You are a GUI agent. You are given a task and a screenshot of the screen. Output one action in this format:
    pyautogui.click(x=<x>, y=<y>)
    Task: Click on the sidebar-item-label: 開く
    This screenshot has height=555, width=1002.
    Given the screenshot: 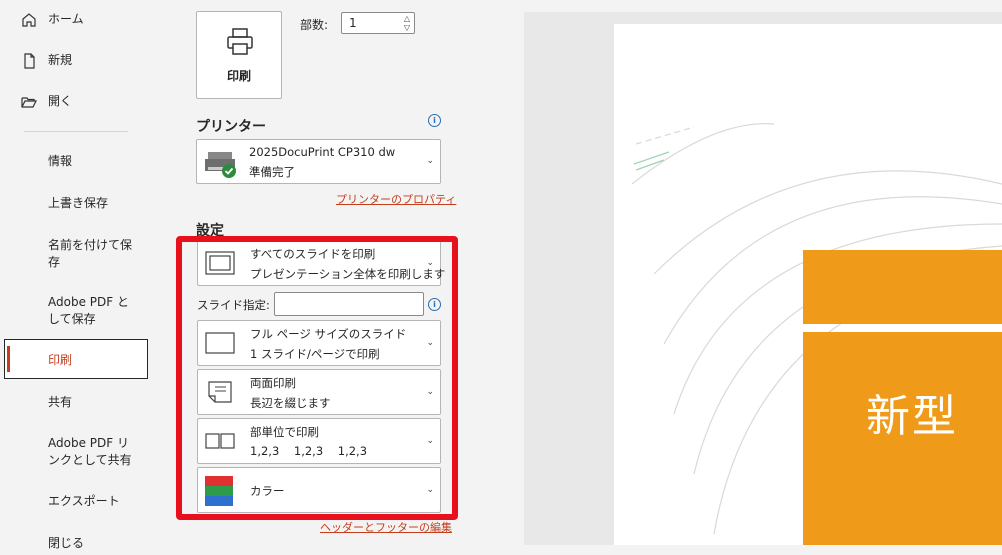 What is the action you would take?
    pyautogui.click(x=60, y=101)
    